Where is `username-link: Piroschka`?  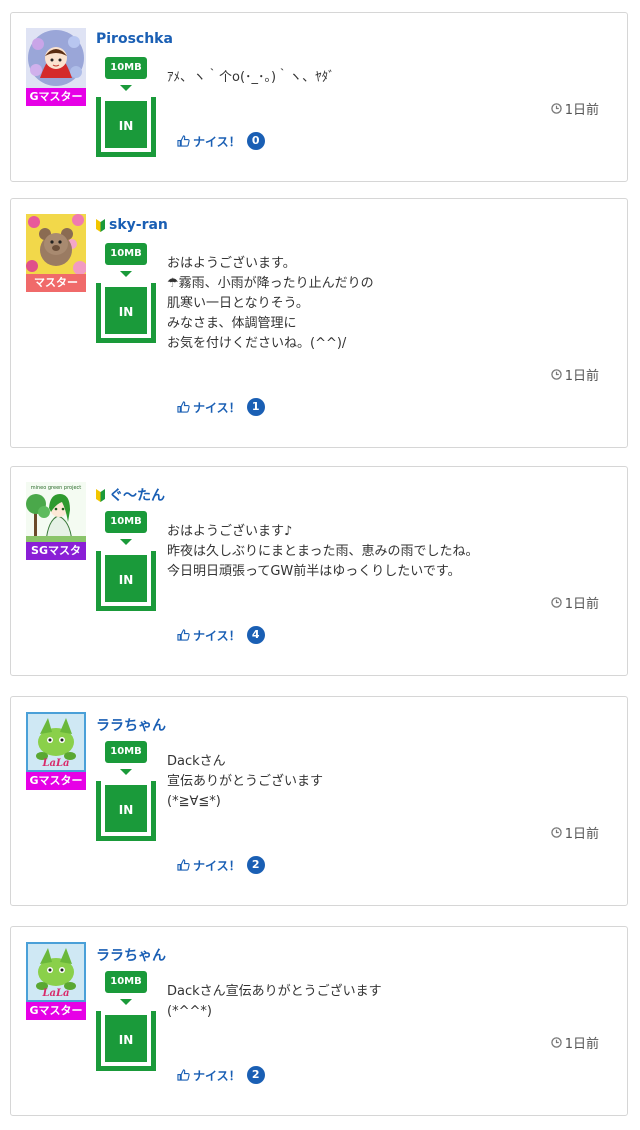 username-link: Piroschka is located at coordinates (134, 39).